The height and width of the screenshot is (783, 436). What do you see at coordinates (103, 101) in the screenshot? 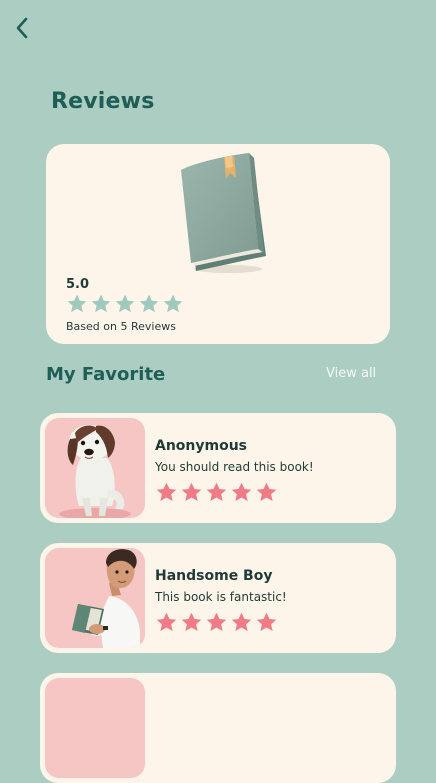
I see `page-title: Reviews` at bounding box center [103, 101].